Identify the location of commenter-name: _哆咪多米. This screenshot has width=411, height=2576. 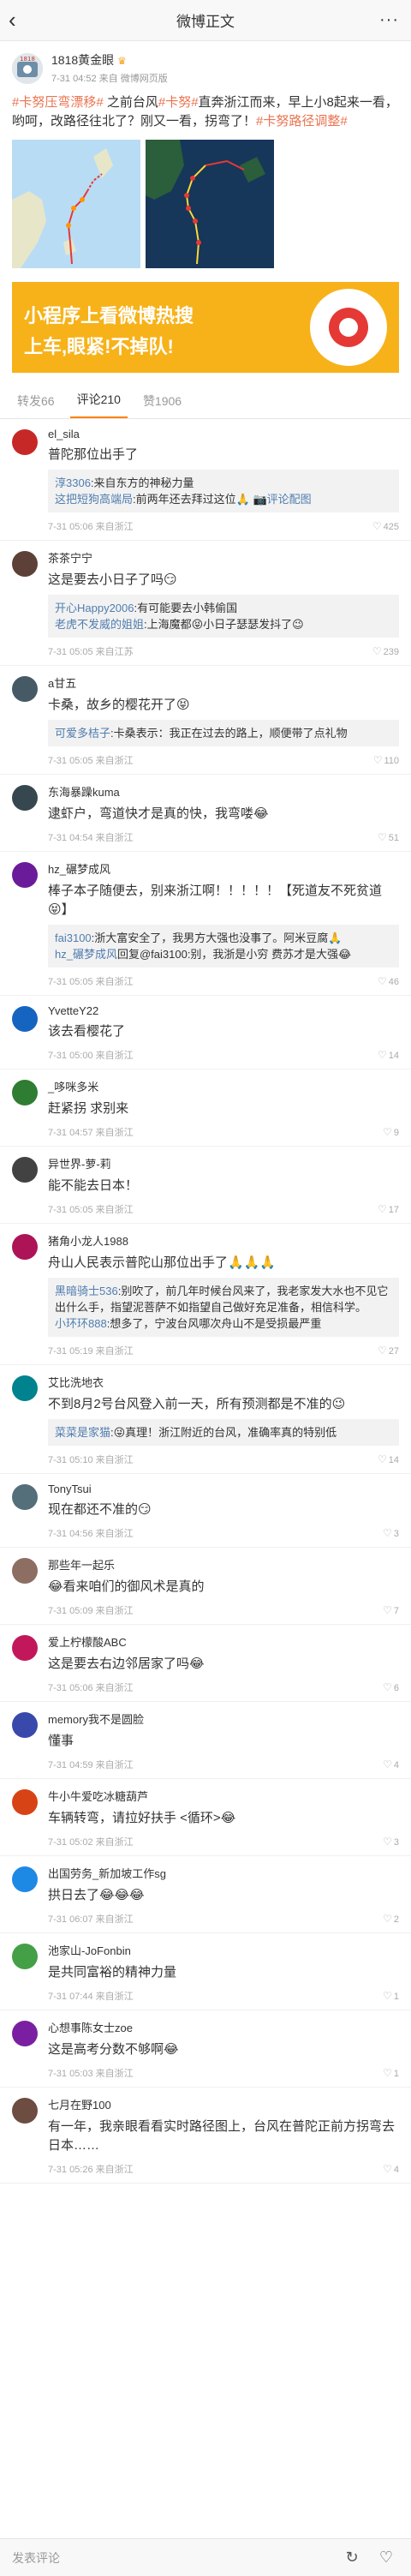
(223, 1086).